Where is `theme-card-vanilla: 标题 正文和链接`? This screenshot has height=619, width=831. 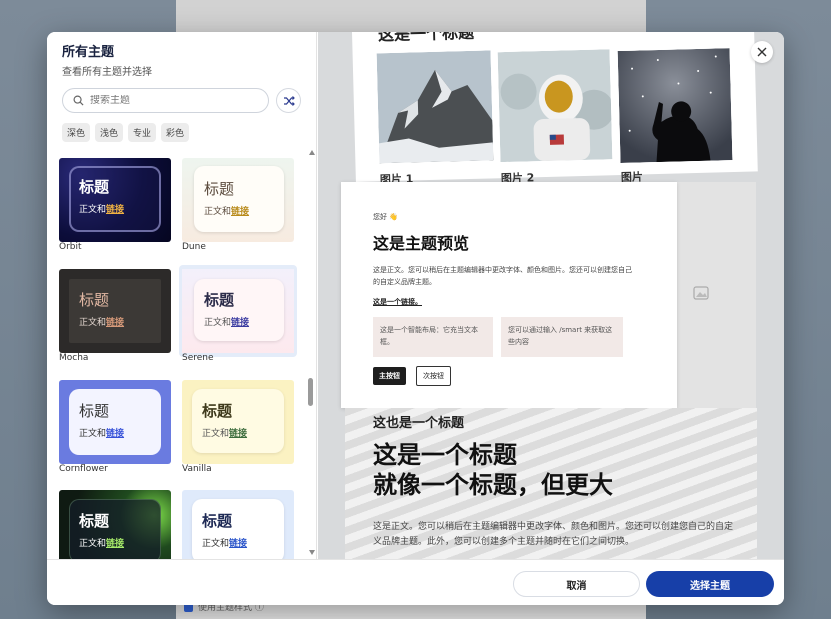 theme-card-vanilla: 标题 正文和链接 is located at coordinates (238, 422).